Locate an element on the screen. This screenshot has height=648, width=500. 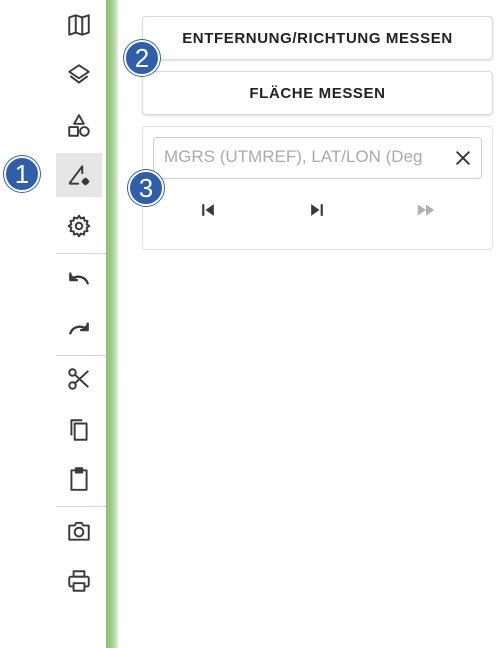
undo-icon is located at coordinates (79, 278).